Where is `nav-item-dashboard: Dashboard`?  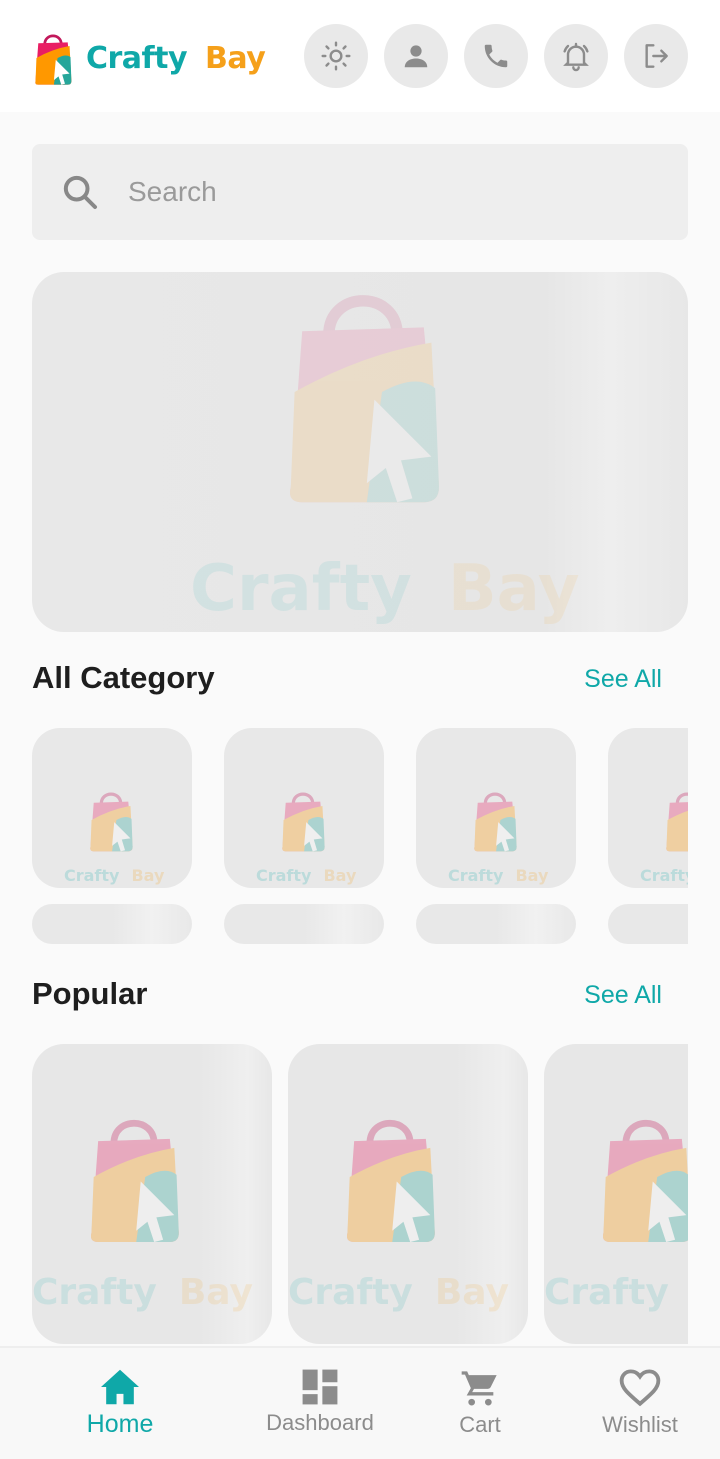 nav-item-dashboard: Dashboard is located at coordinates (320, 1403).